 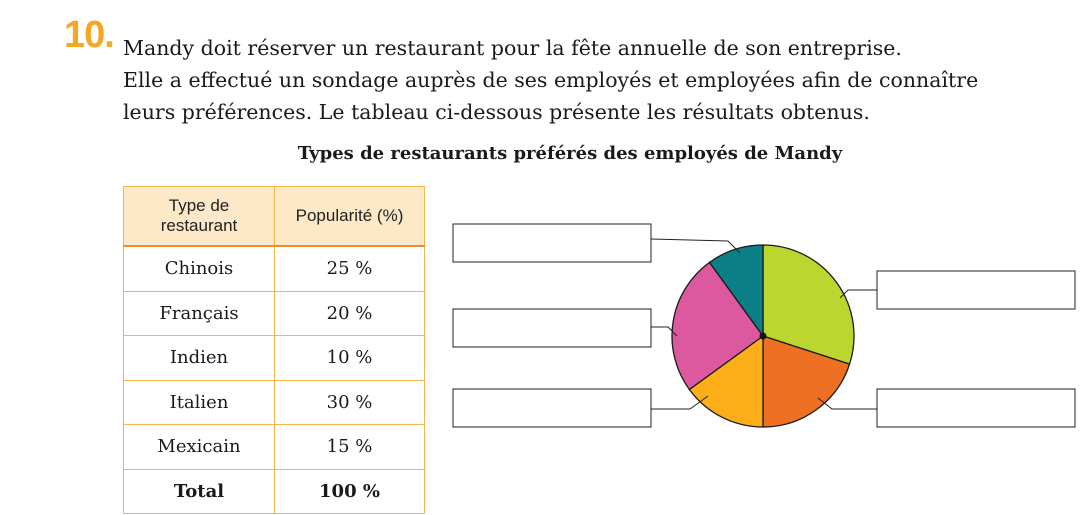 I want to click on pie-center-dot, so click(x=763, y=336).